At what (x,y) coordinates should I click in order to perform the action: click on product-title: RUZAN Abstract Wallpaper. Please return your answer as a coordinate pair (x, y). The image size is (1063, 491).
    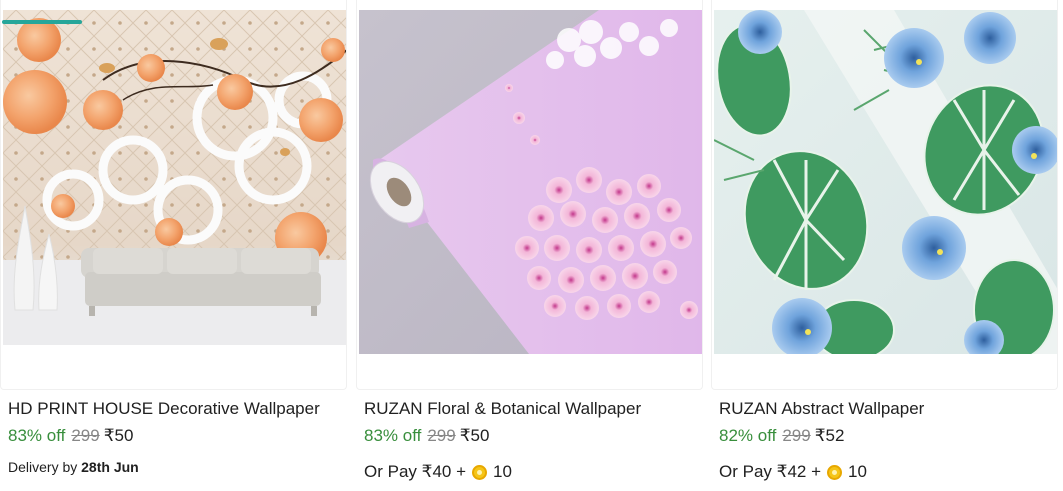
    Looking at the image, I should click on (821, 409).